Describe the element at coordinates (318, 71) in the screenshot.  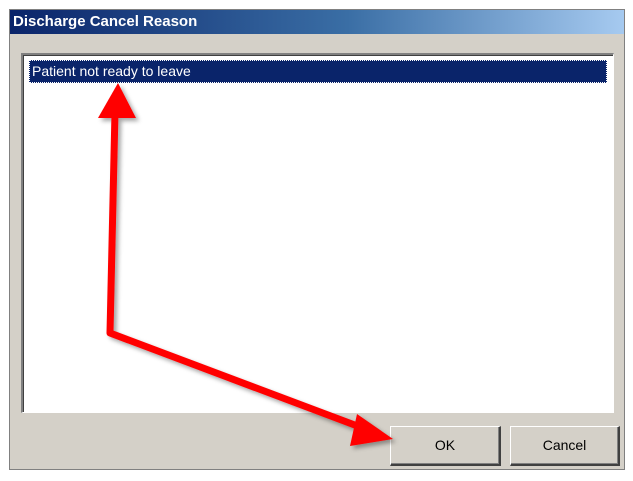
I see `list-item: Patient not ready to leave` at that location.